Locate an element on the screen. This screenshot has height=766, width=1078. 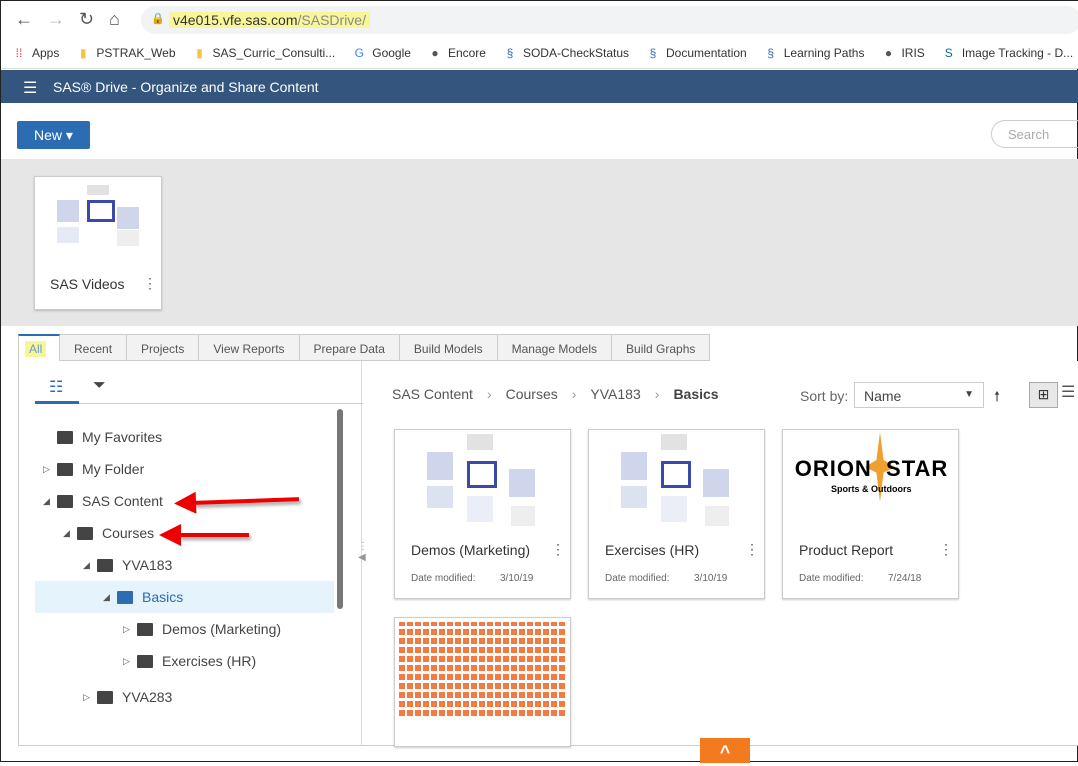
tab-build-models: Build Models is located at coordinates (448, 347).